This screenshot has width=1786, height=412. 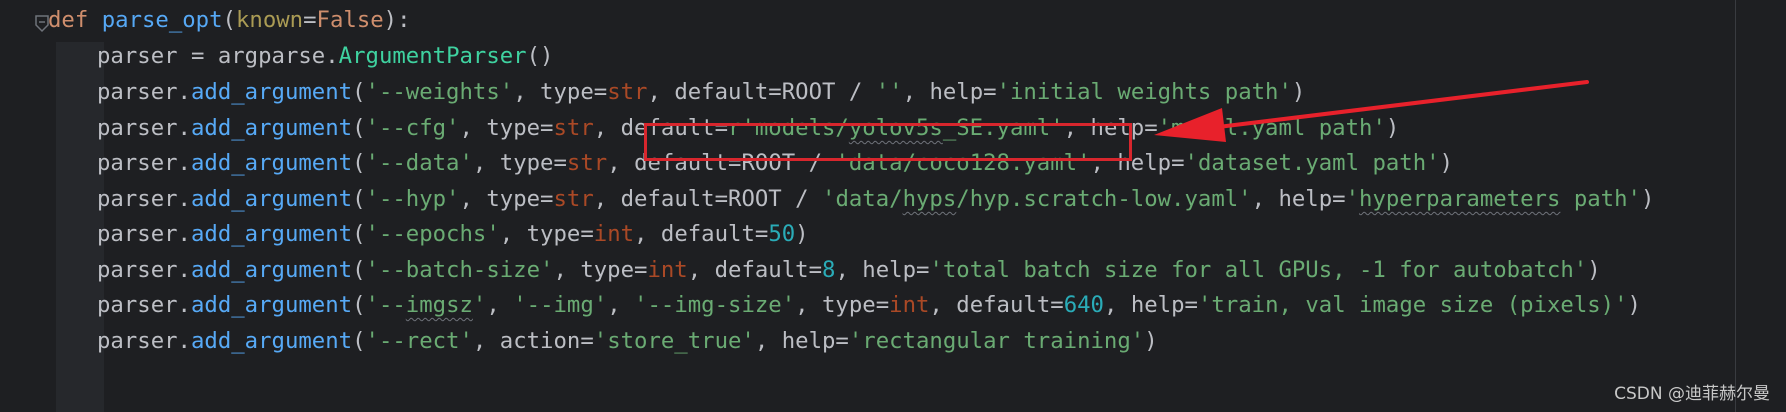 What do you see at coordinates (888, 142) in the screenshot?
I see `highlight-box` at bounding box center [888, 142].